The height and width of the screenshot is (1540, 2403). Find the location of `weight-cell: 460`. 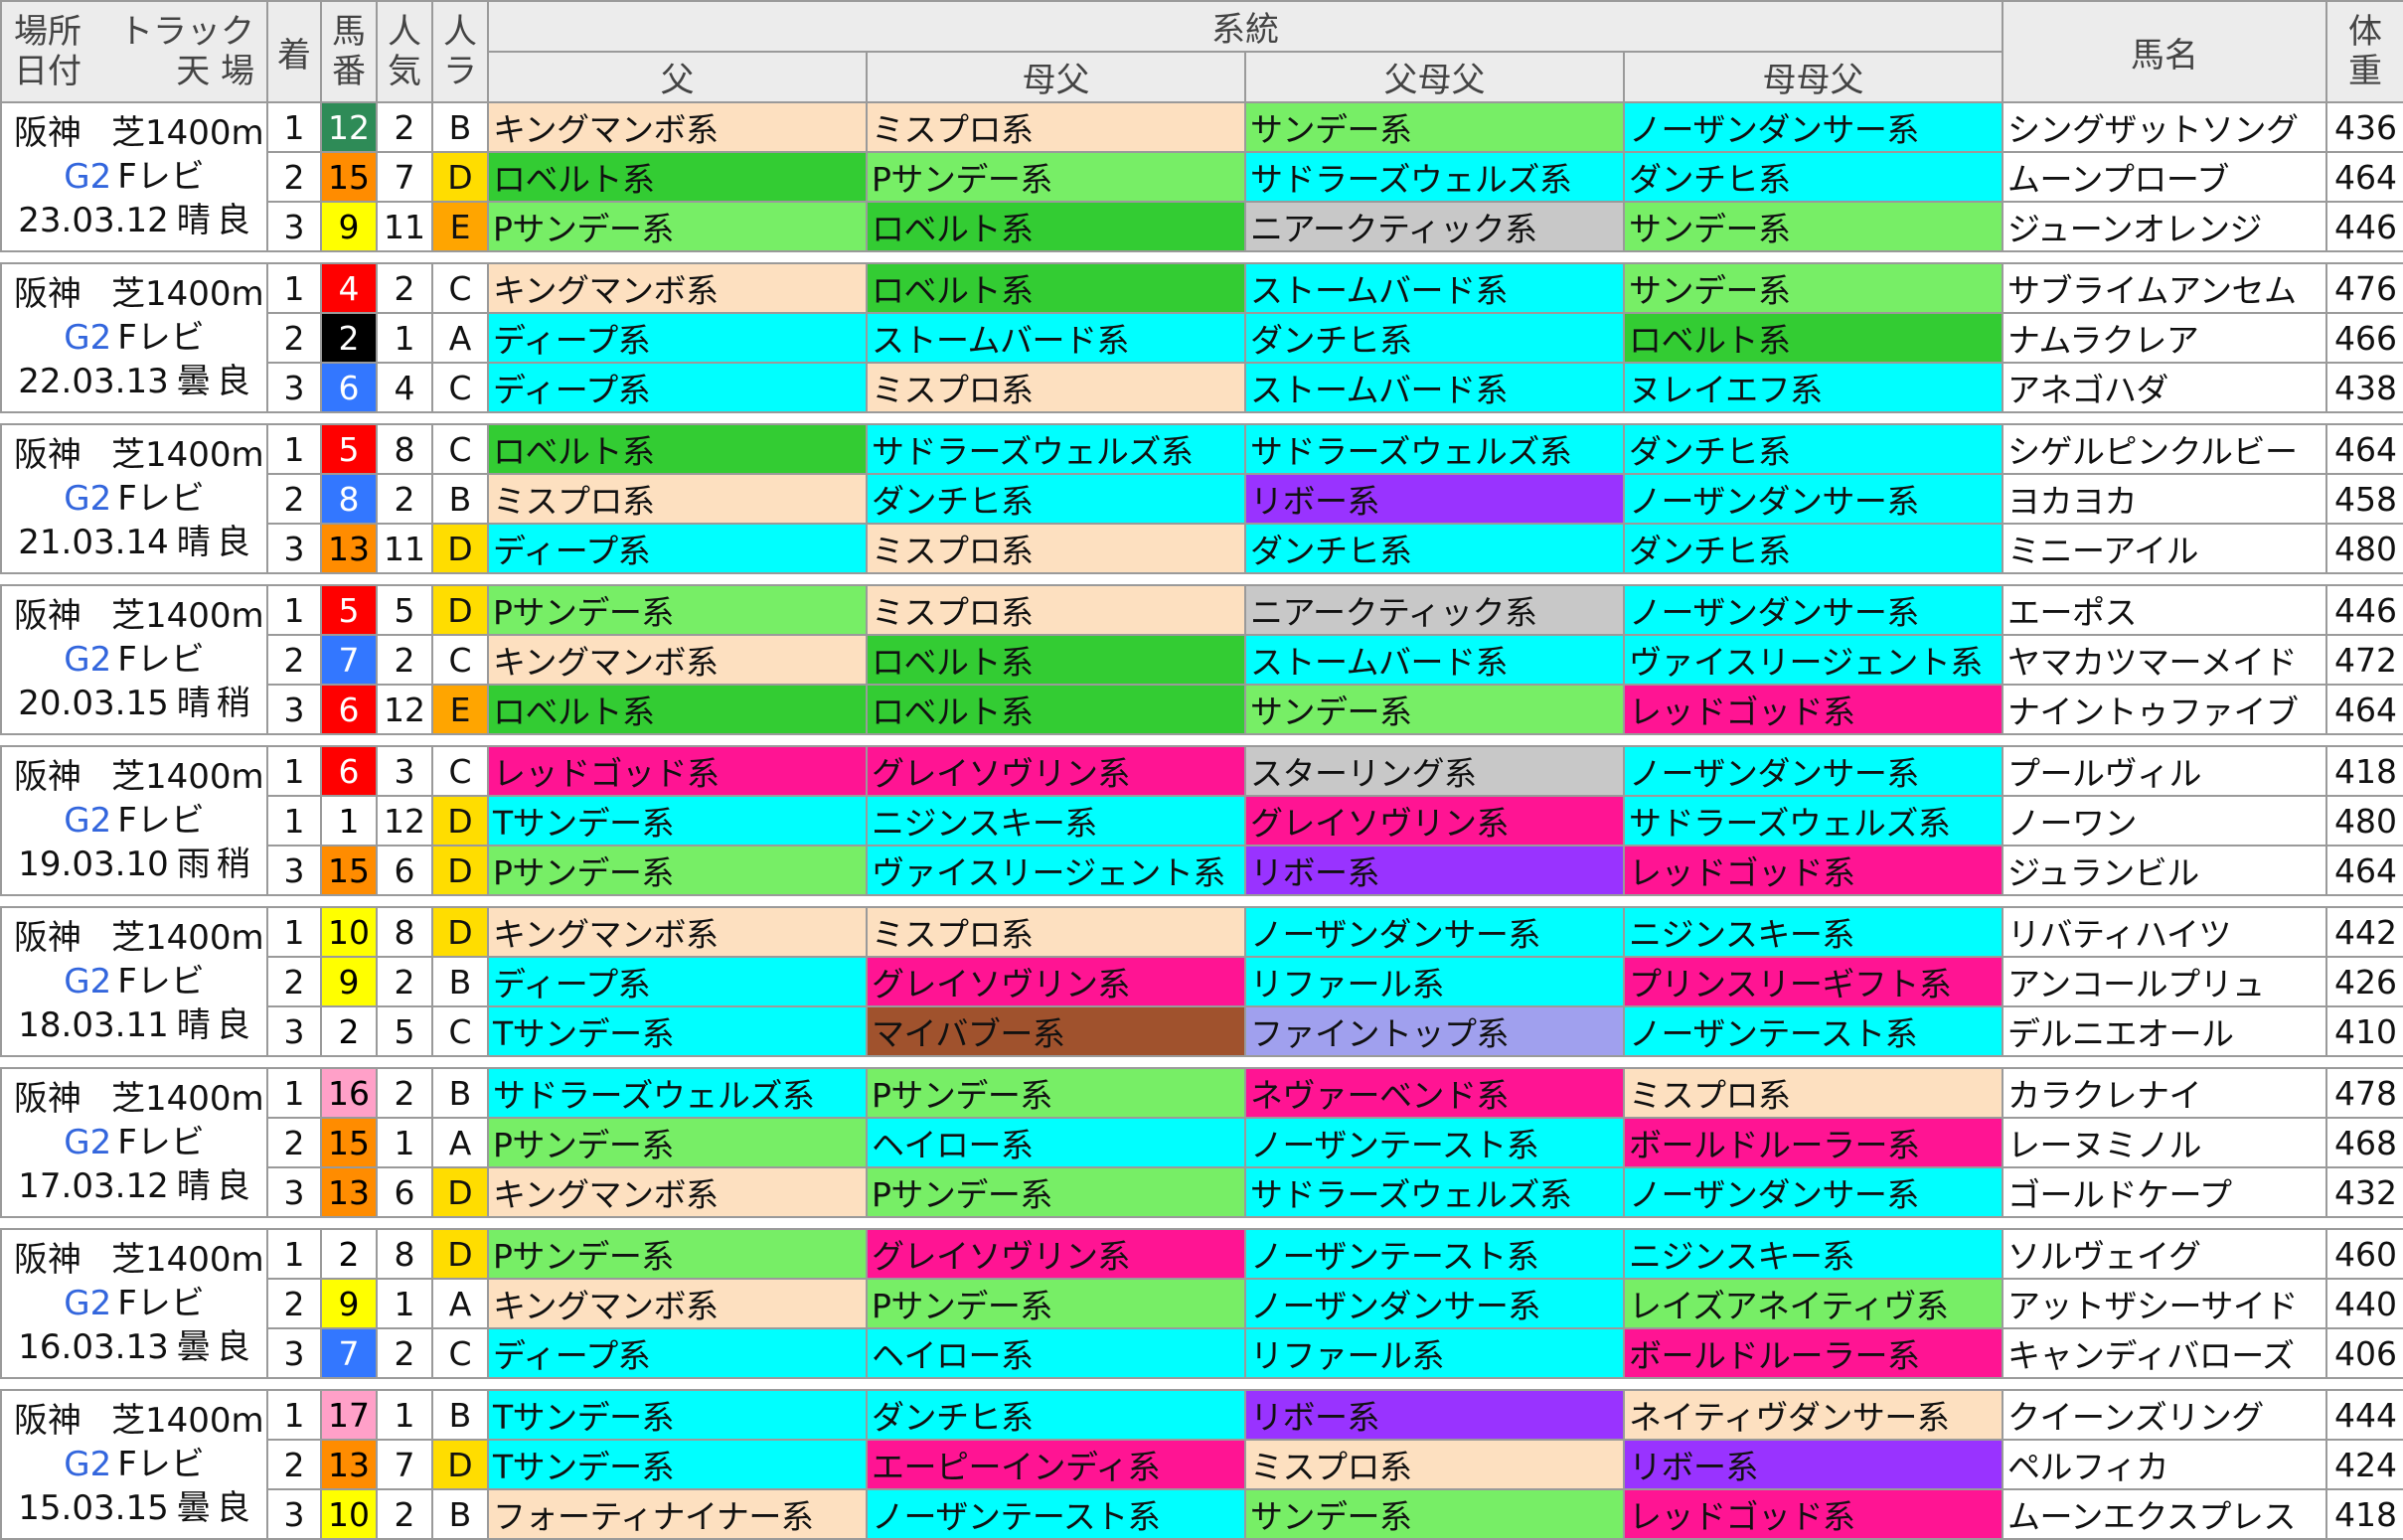

weight-cell: 460 is located at coordinates (2364, 1254).